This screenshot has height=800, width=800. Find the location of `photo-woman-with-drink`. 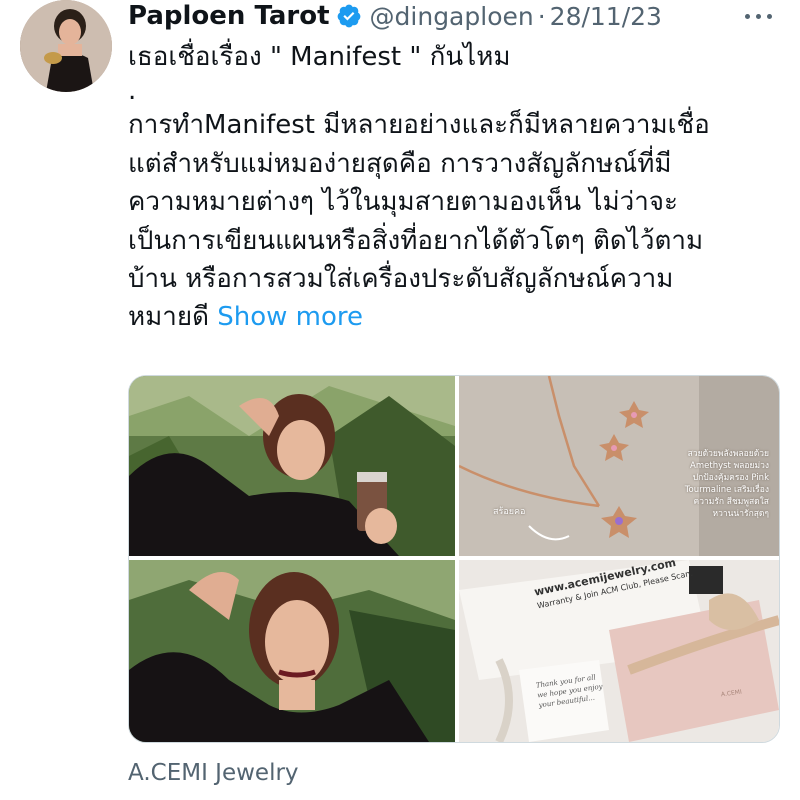

photo-woman-with-drink is located at coordinates (292, 466).